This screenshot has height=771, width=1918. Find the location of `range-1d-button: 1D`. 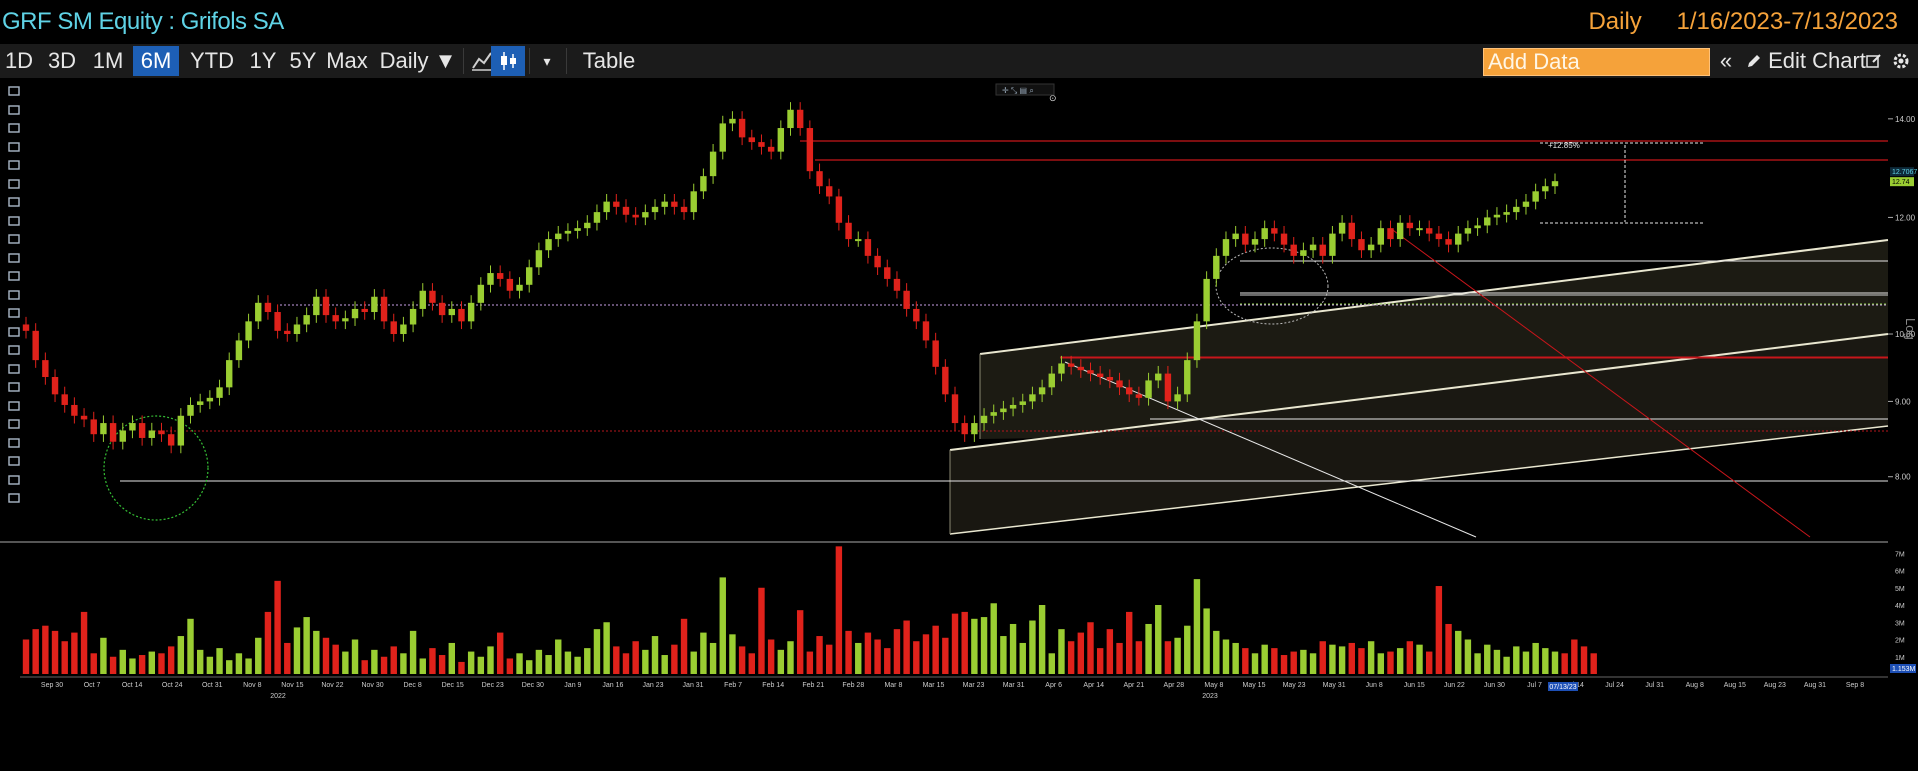

range-1d-button: 1D is located at coordinates (19, 61).